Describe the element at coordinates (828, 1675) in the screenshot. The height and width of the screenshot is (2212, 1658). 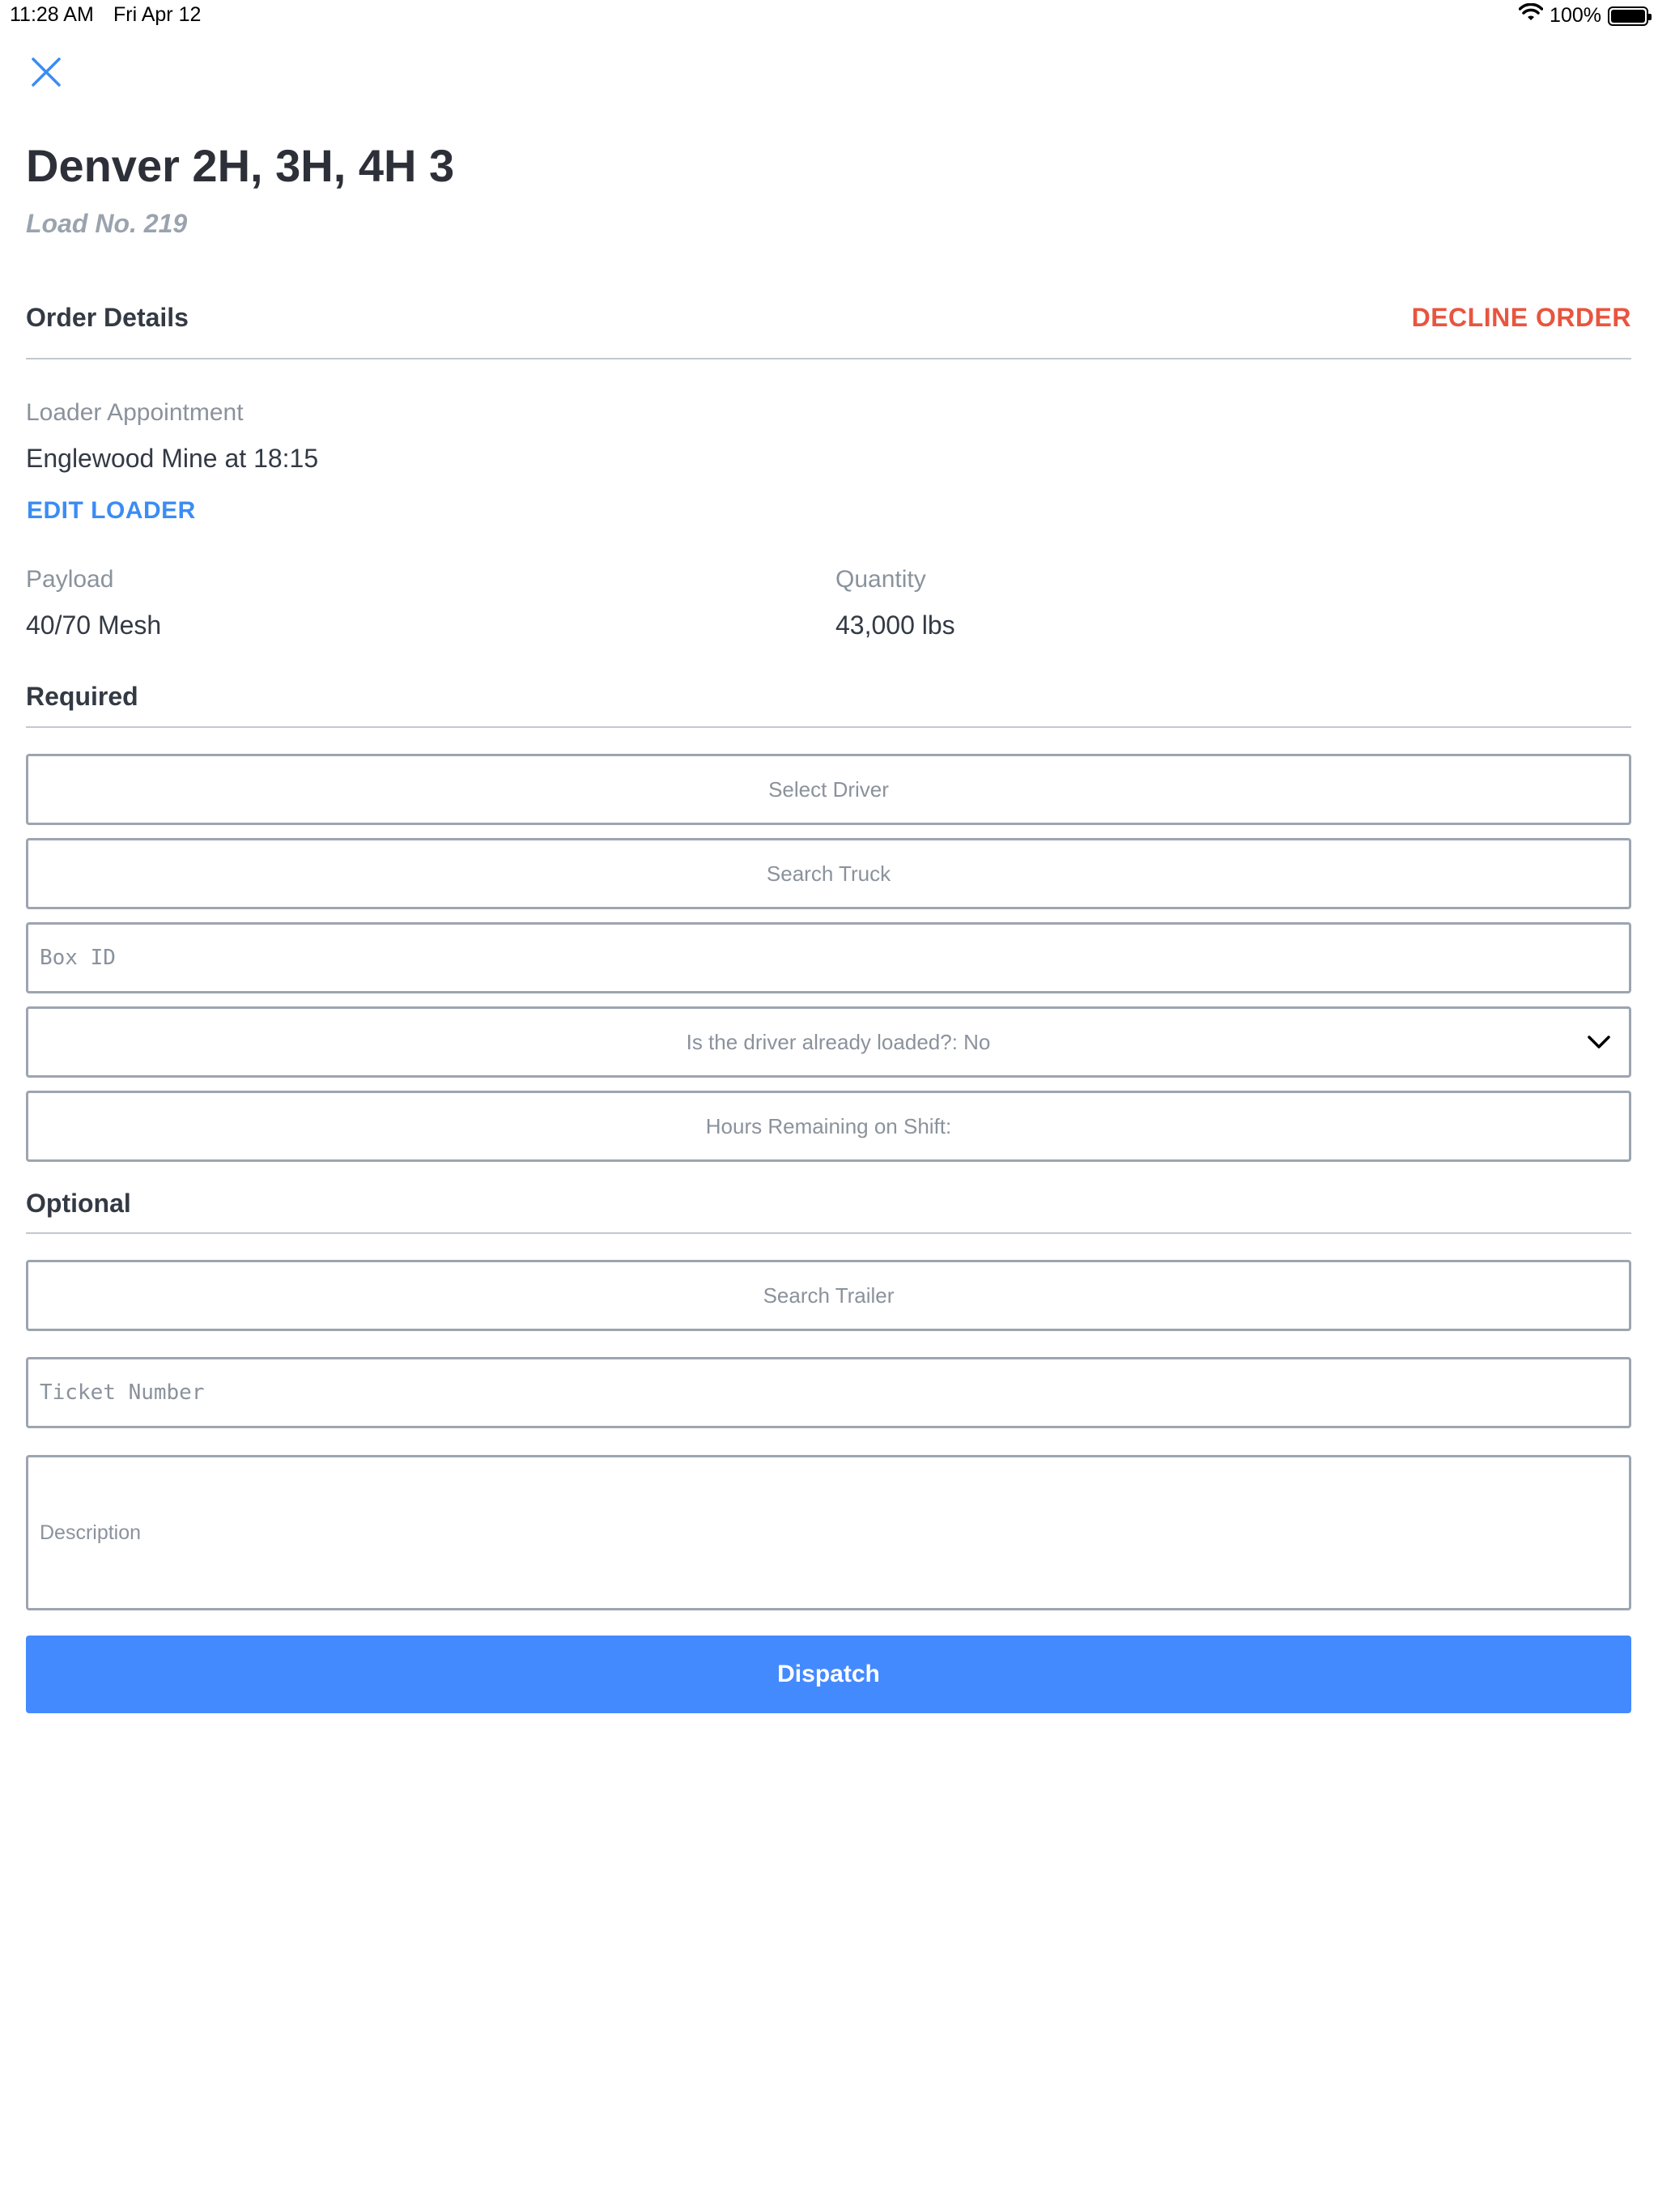
I see `dispatch-button: Dispatch` at that location.